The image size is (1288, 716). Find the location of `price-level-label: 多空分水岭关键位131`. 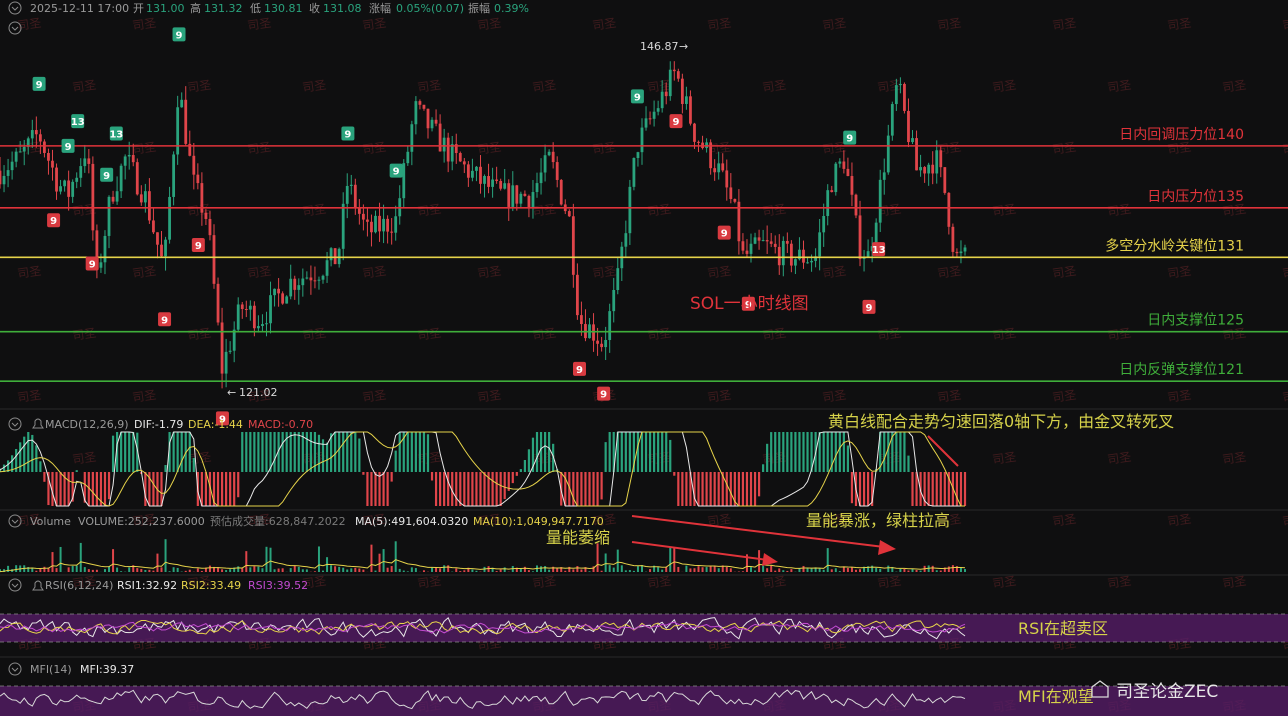

price-level-label: 多空分水岭关键位131 is located at coordinates (1174, 245).